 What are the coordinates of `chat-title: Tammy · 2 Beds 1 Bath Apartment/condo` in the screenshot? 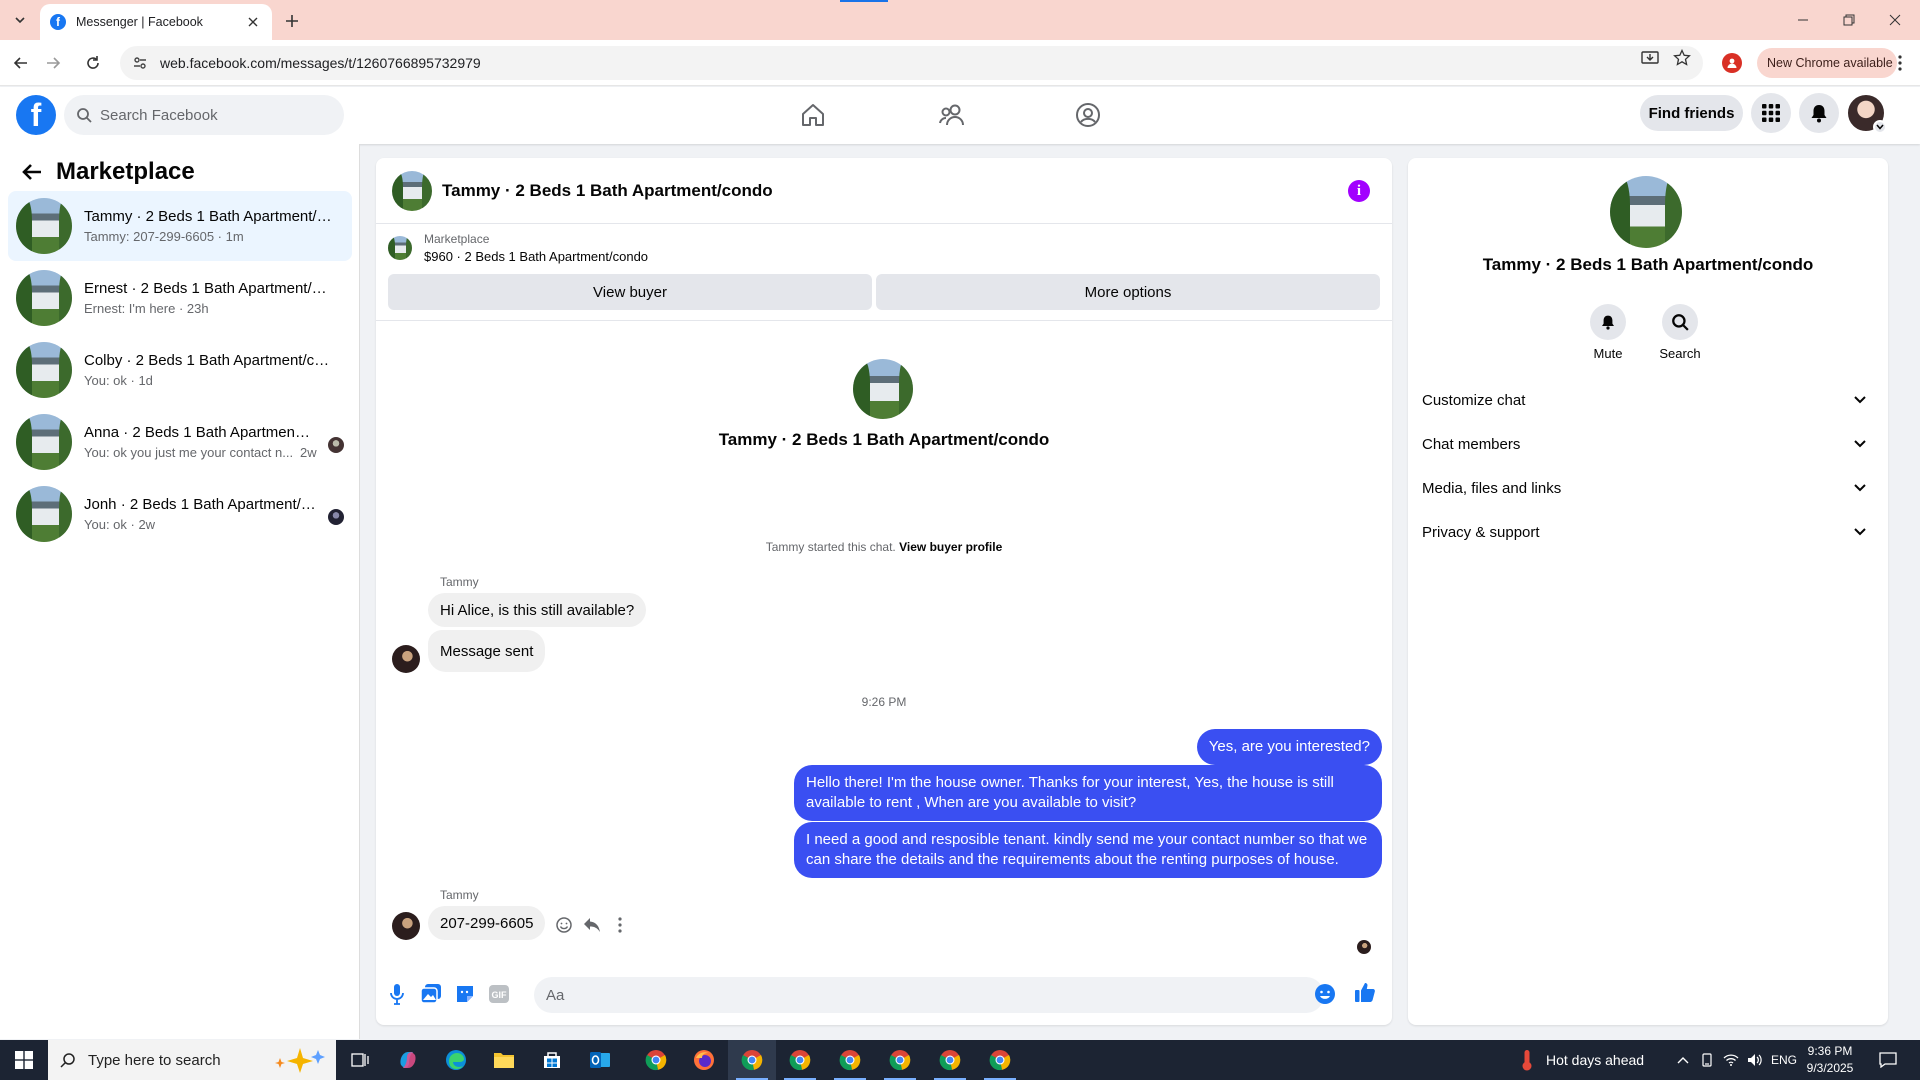 It's located at (607, 191).